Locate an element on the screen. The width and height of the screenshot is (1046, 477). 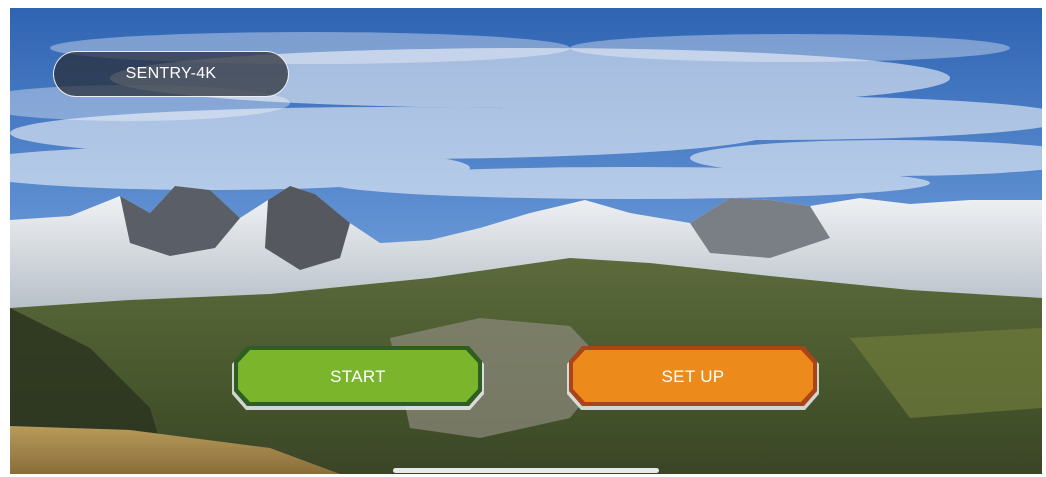
start-button: START is located at coordinates (358, 379).